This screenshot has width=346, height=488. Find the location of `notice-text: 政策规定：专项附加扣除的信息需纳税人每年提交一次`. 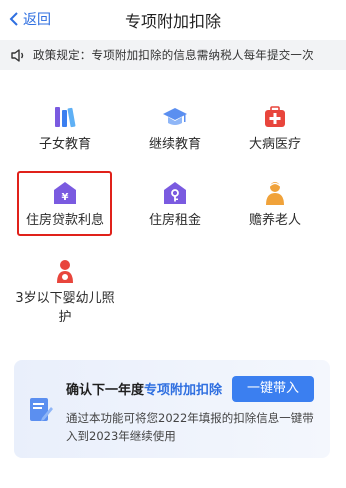

notice-text: 政策规定：专项附加扣除的信息需纳税人每年提交一次 is located at coordinates (173, 55).